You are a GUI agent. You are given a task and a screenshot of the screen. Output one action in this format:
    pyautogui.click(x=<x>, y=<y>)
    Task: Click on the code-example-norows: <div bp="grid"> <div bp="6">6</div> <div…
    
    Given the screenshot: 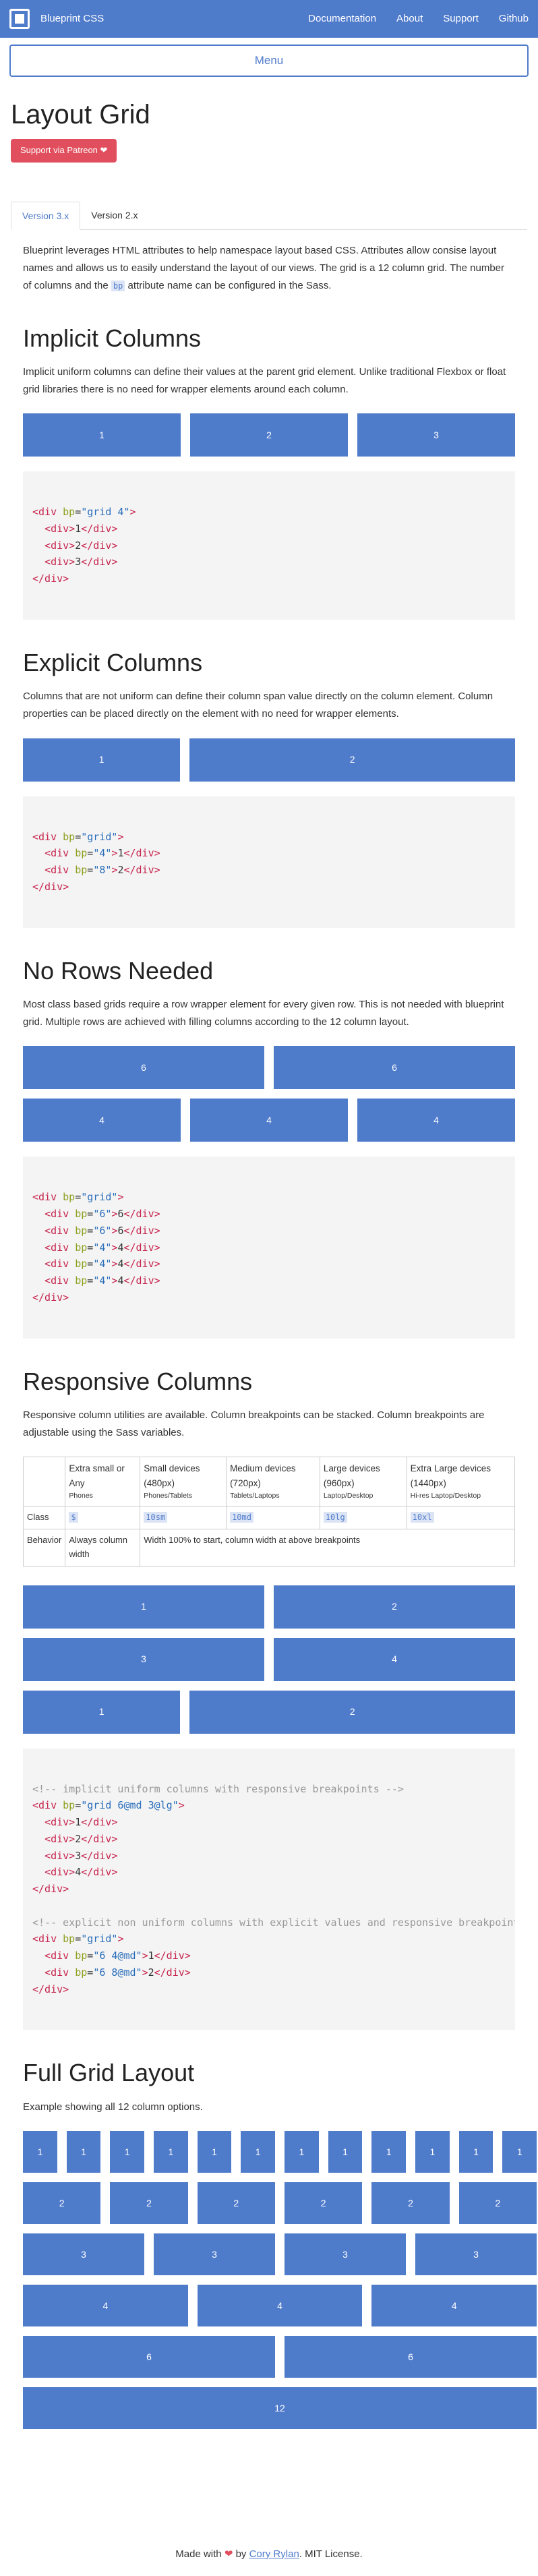 What is the action you would take?
    pyautogui.click(x=269, y=1248)
    